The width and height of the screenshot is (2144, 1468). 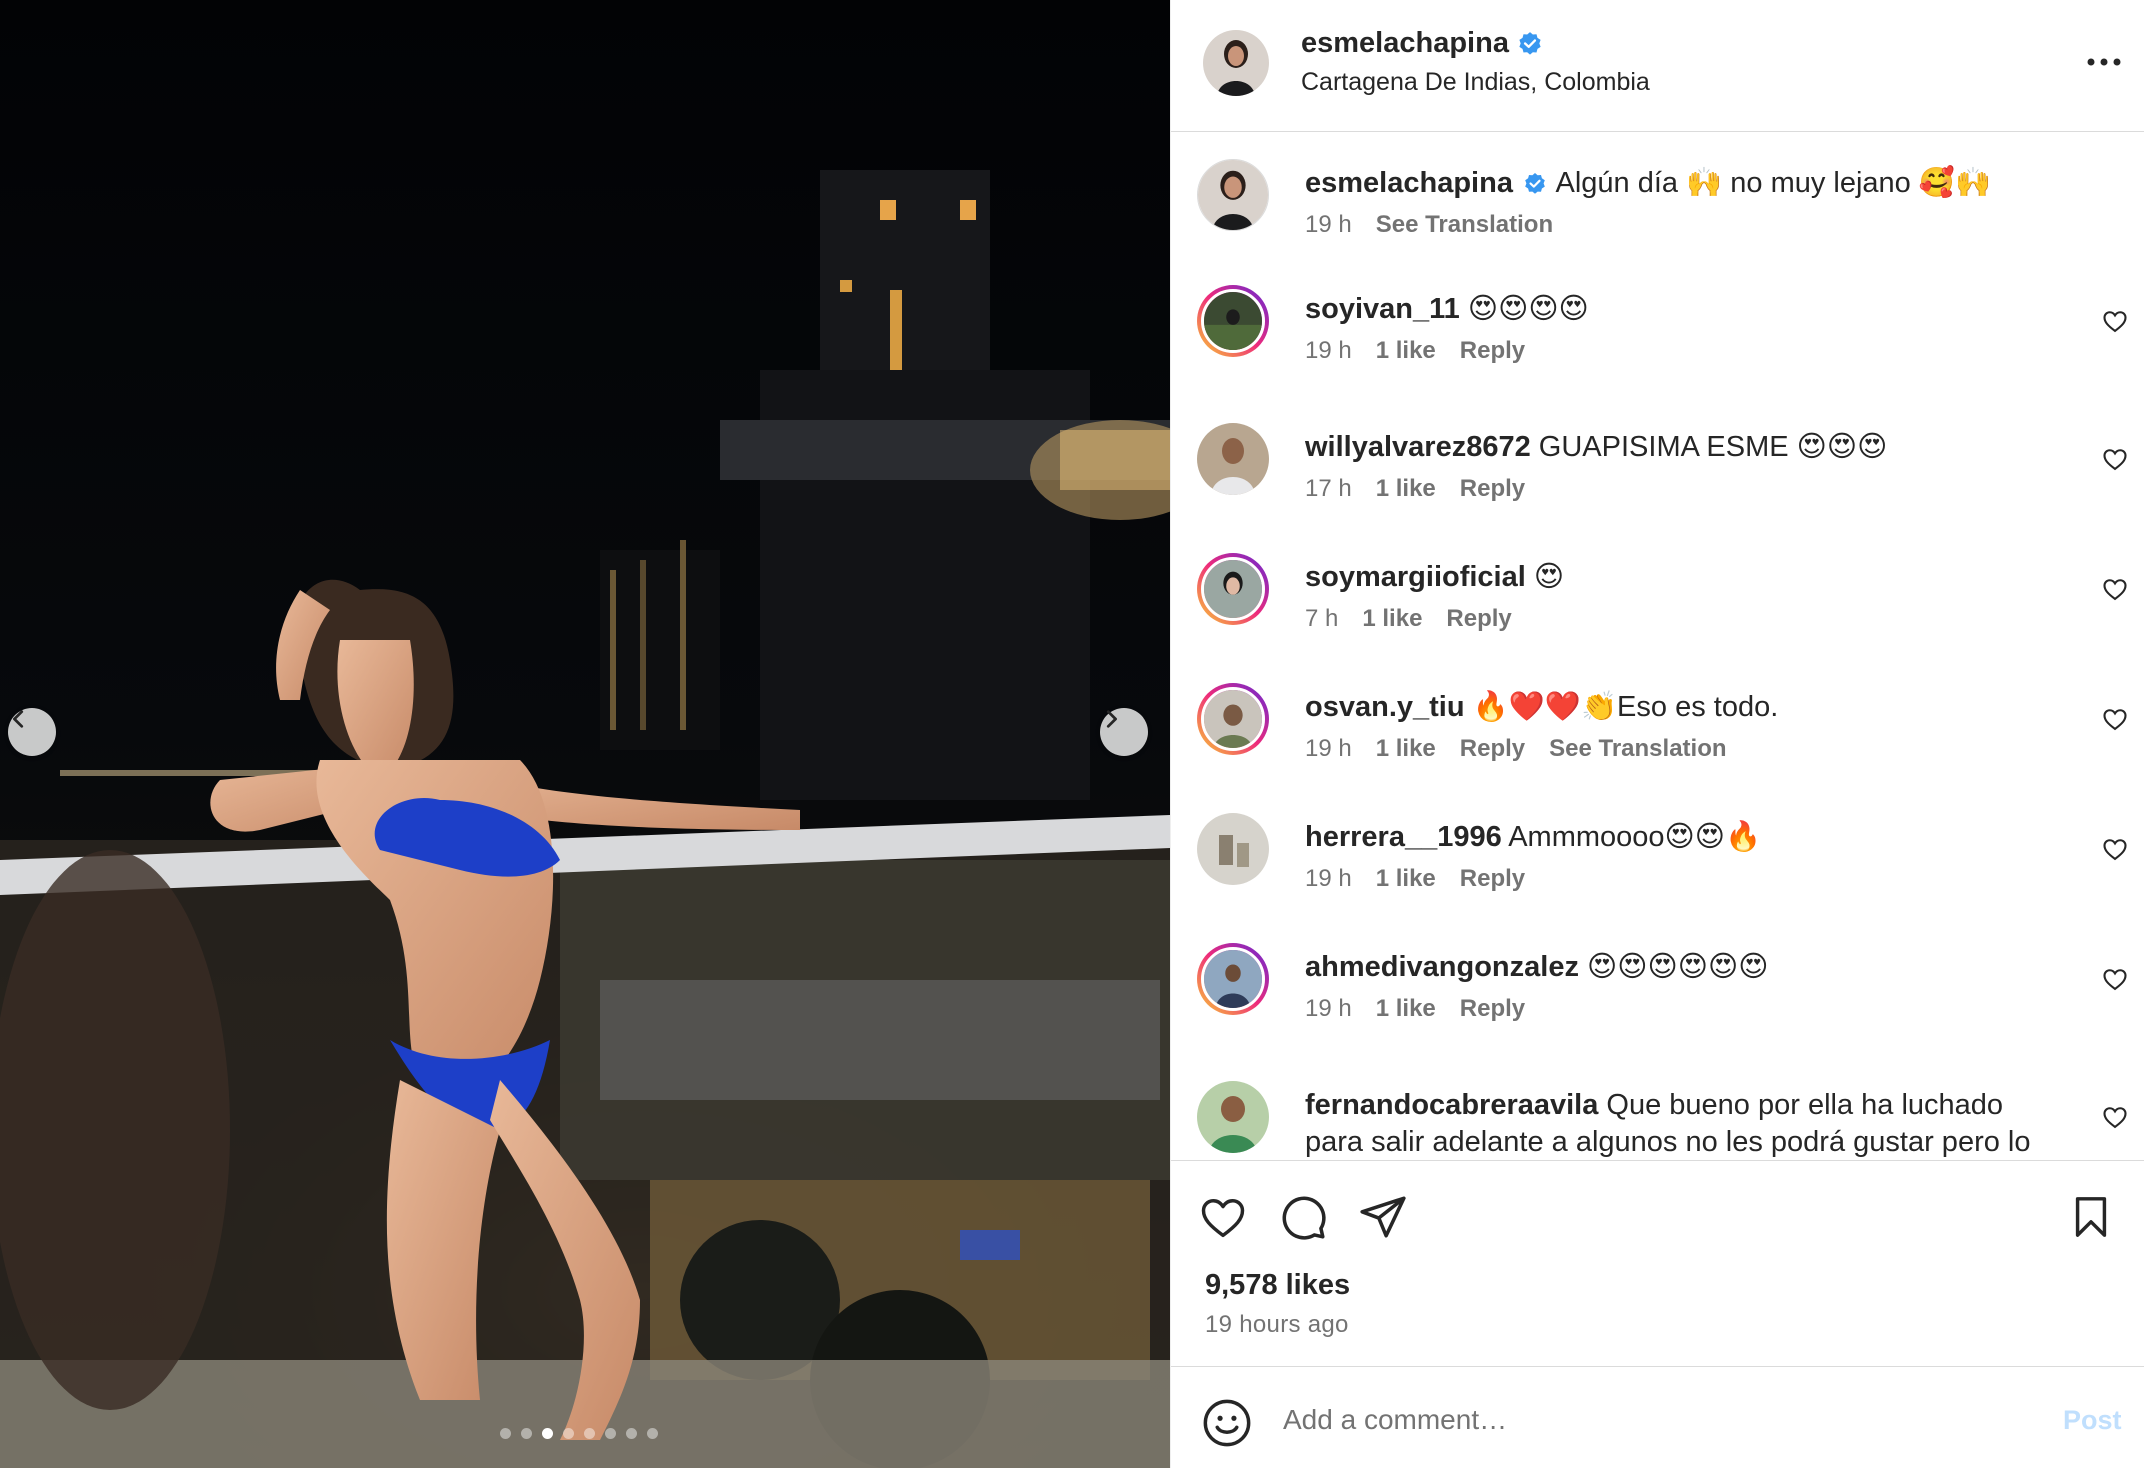 What do you see at coordinates (1277, 1285) in the screenshot?
I see `likes-count: 9,578 likes` at bounding box center [1277, 1285].